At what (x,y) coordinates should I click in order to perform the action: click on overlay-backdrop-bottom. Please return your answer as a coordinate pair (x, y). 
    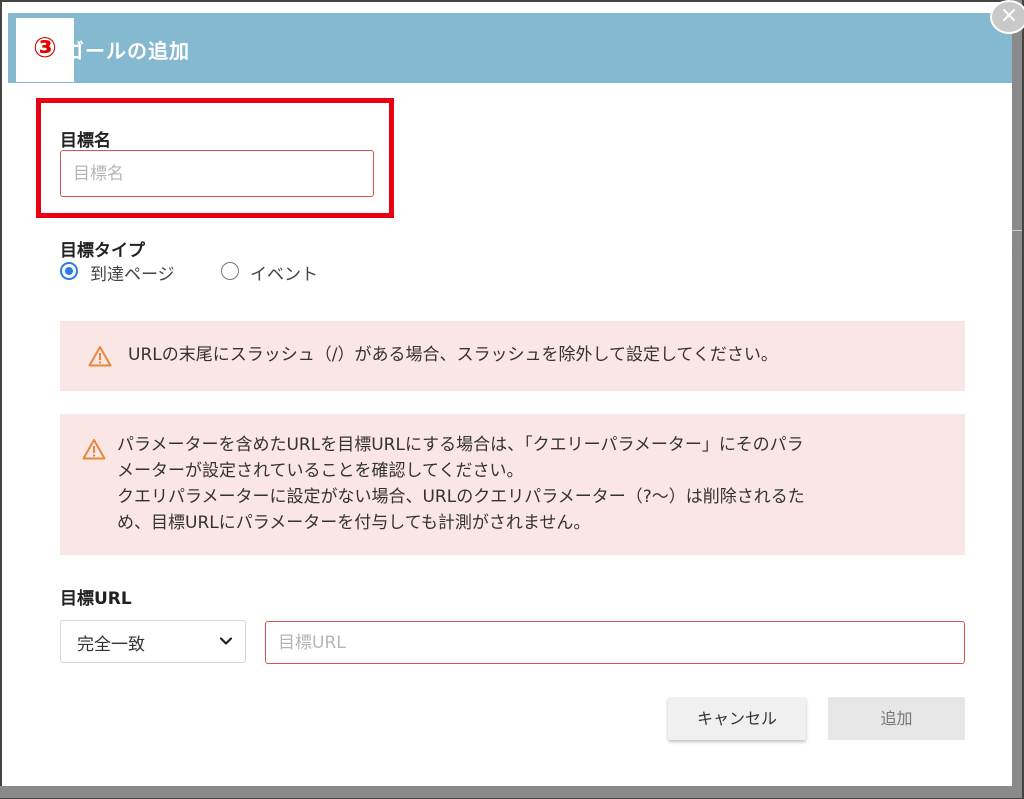
    Looking at the image, I should click on (511, 792).